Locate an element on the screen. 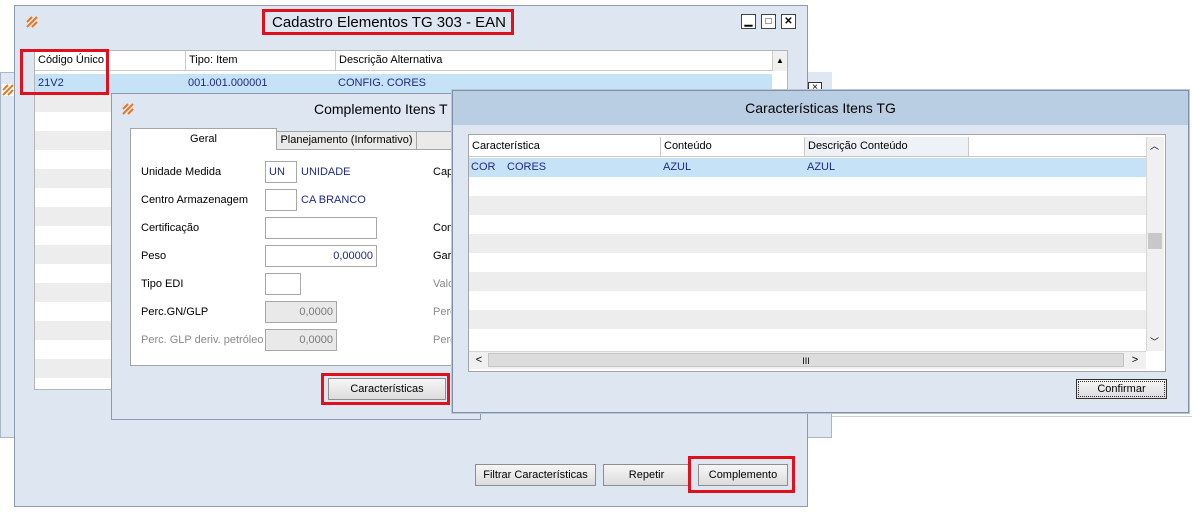 The image size is (1192, 514). minimize-icon: ▁ is located at coordinates (748, 21).